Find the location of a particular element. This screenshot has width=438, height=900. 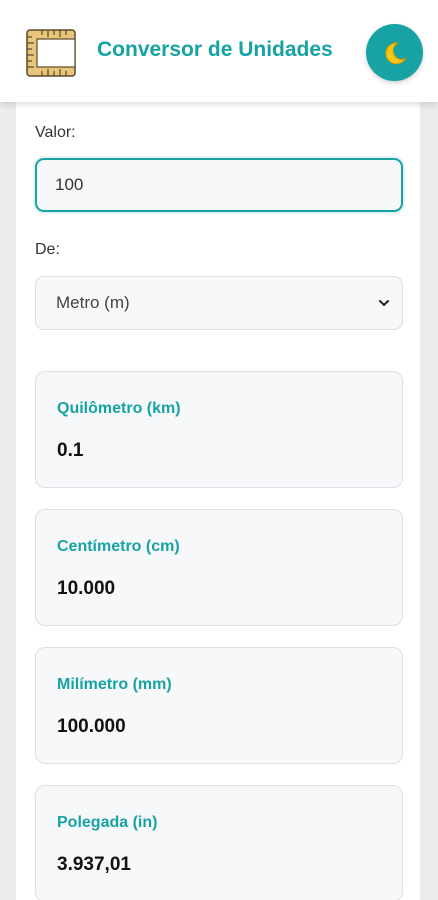

app-header: Conversor de Unidades is located at coordinates (219, 51).